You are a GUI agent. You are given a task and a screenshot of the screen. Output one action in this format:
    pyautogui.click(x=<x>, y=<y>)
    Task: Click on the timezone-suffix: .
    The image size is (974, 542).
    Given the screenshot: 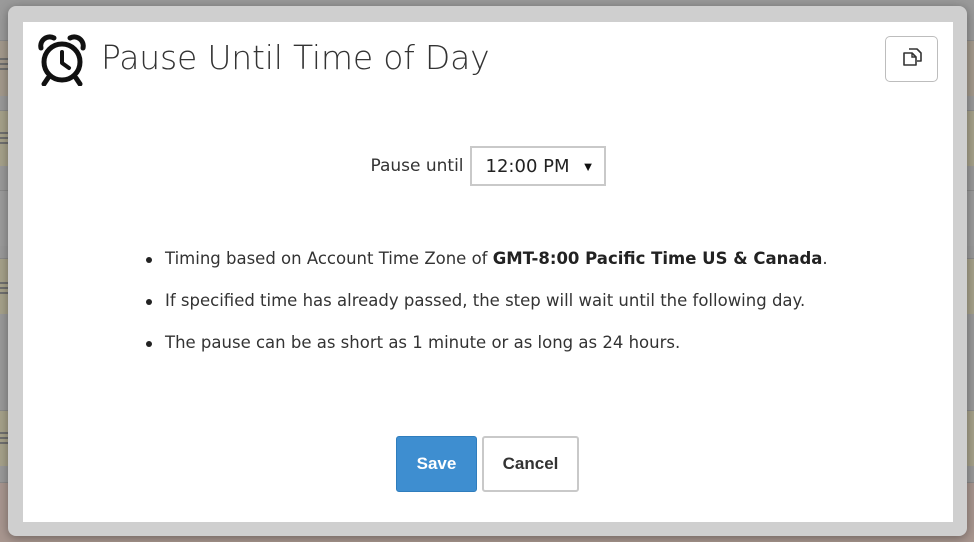 What is the action you would take?
    pyautogui.click(x=825, y=258)
    